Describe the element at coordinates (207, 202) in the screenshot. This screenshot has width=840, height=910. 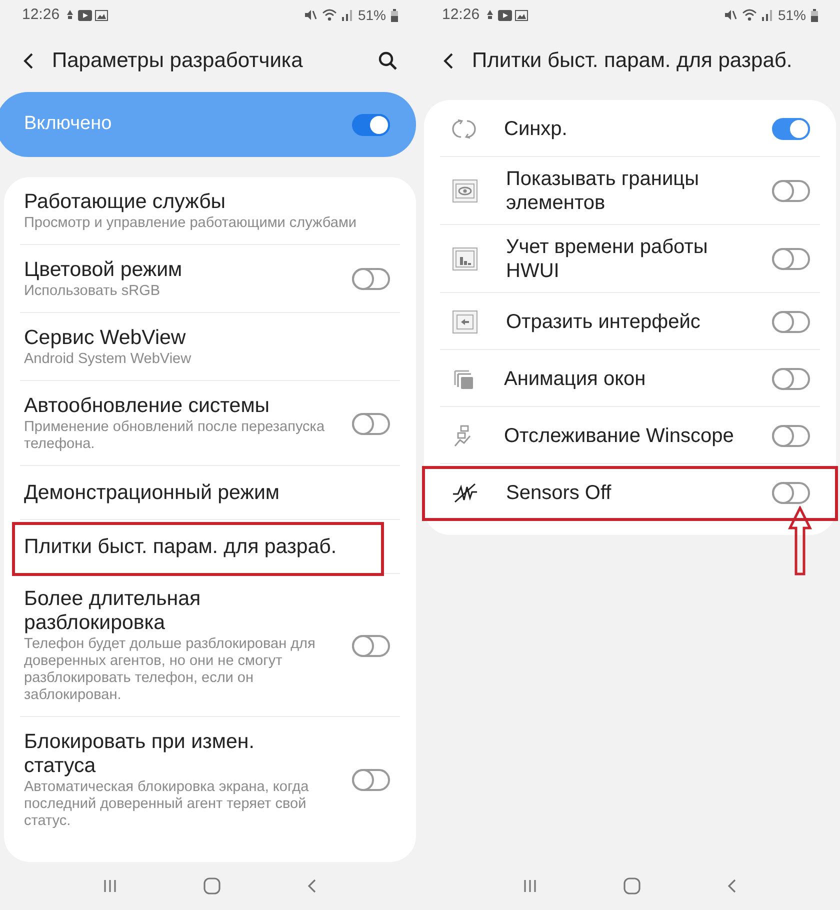
I see `setting-title: Работающие службы` at that location.